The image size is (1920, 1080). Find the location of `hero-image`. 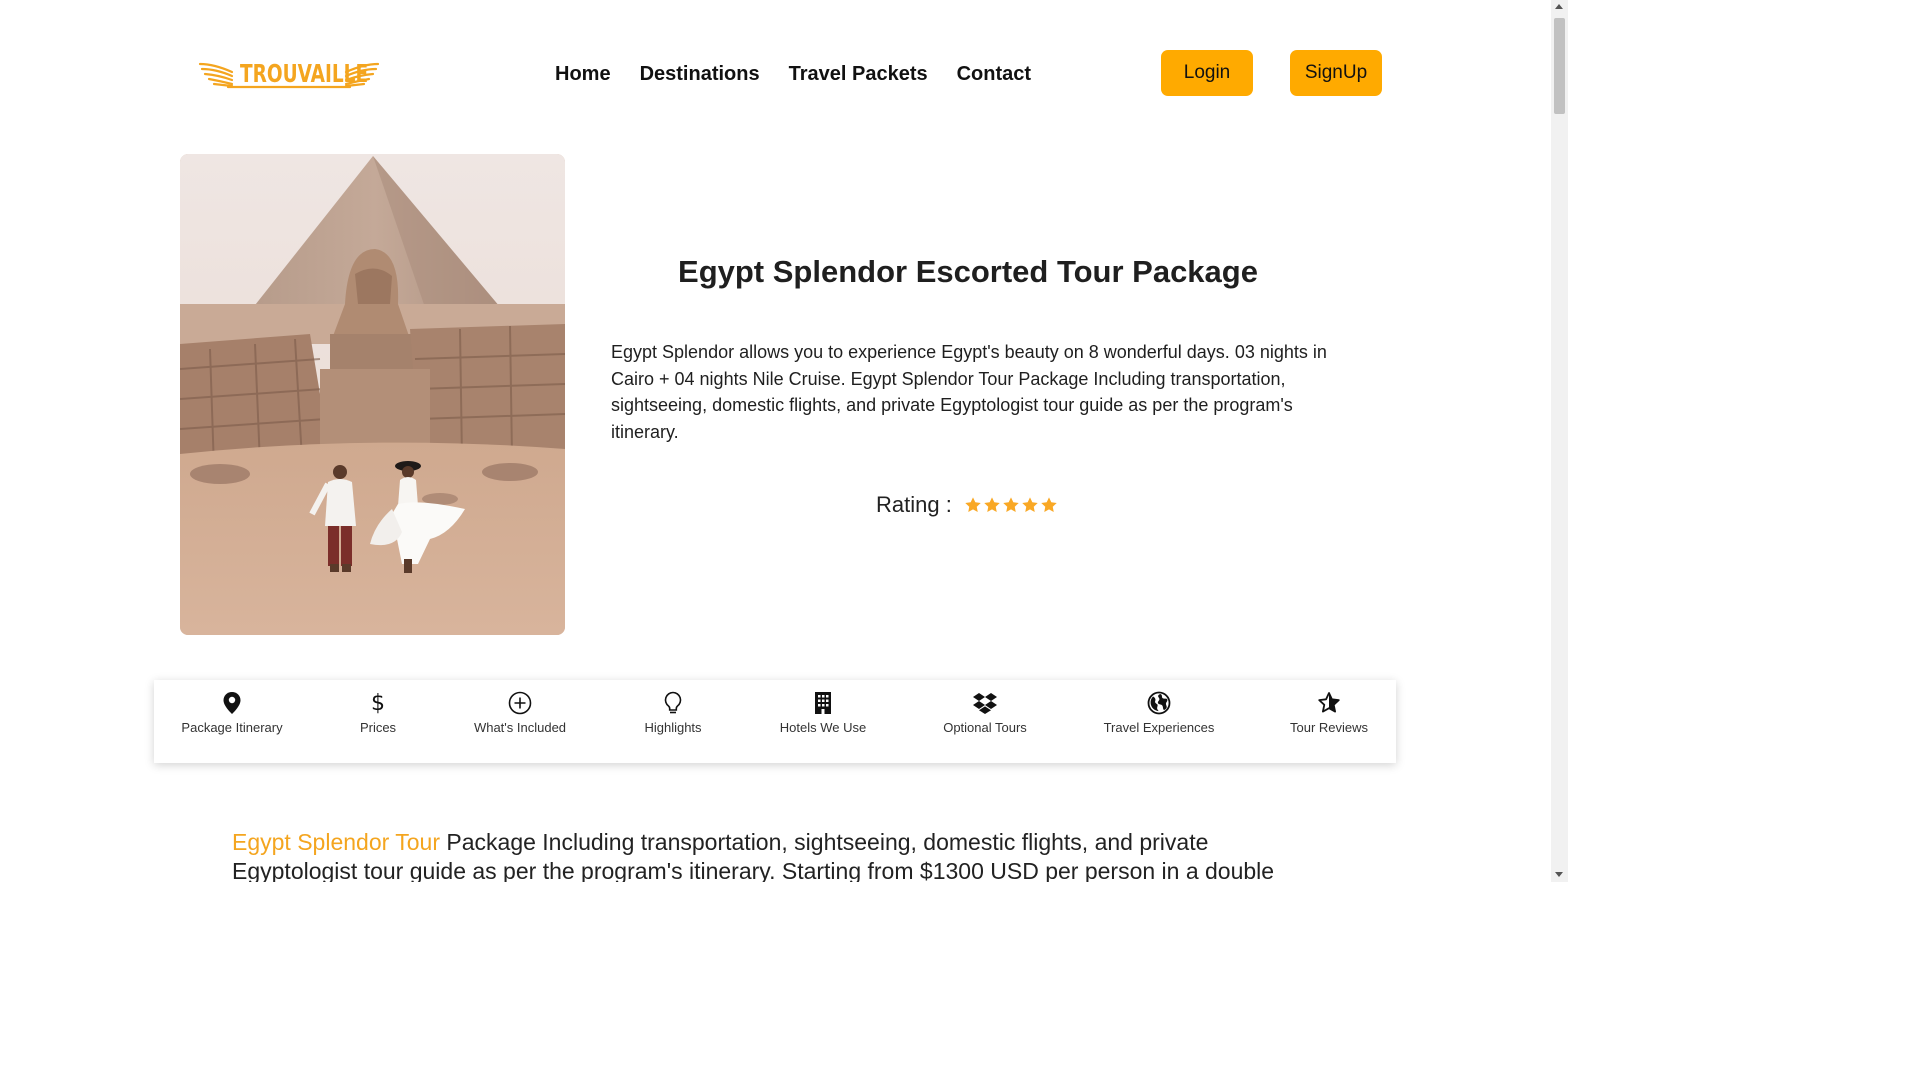

hero-image is located at coordinates (372, 394).